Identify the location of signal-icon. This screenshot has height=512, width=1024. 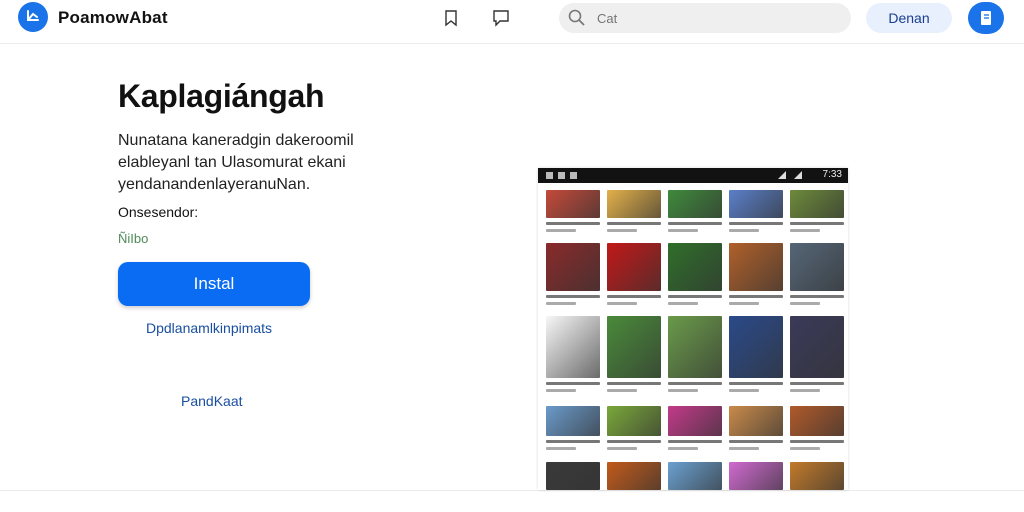
(798, 175).